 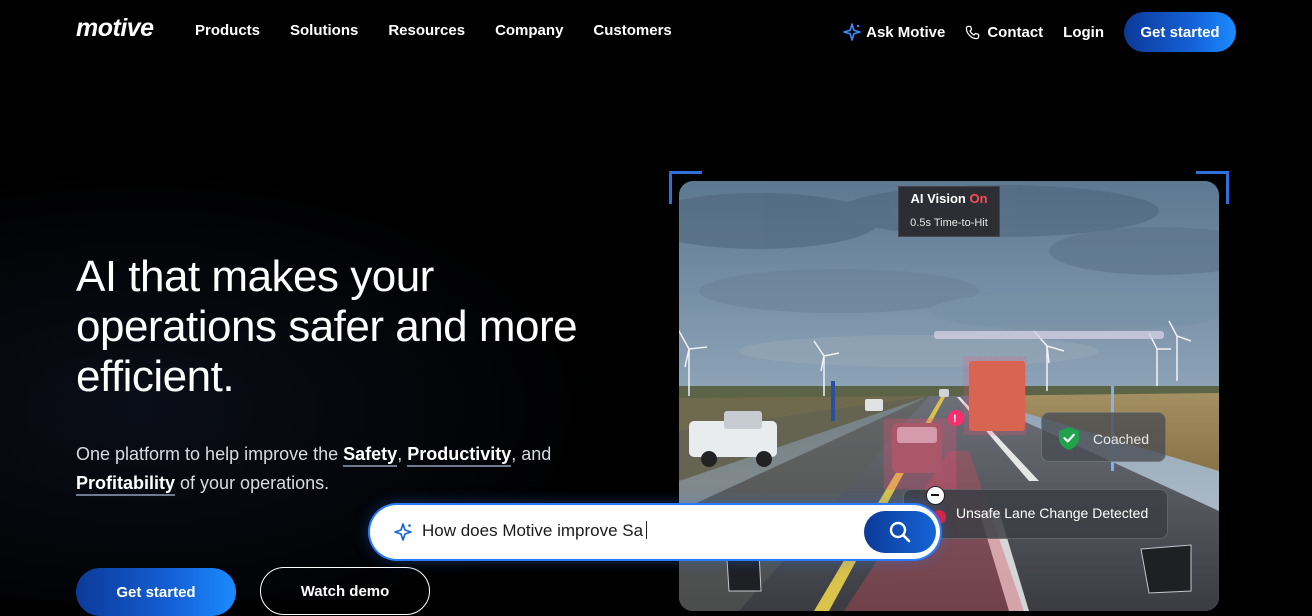 What do you see at coordinates (1083, 32) in the screenshot?
I see `login-link: Login` at bounding box center [1083, 32].